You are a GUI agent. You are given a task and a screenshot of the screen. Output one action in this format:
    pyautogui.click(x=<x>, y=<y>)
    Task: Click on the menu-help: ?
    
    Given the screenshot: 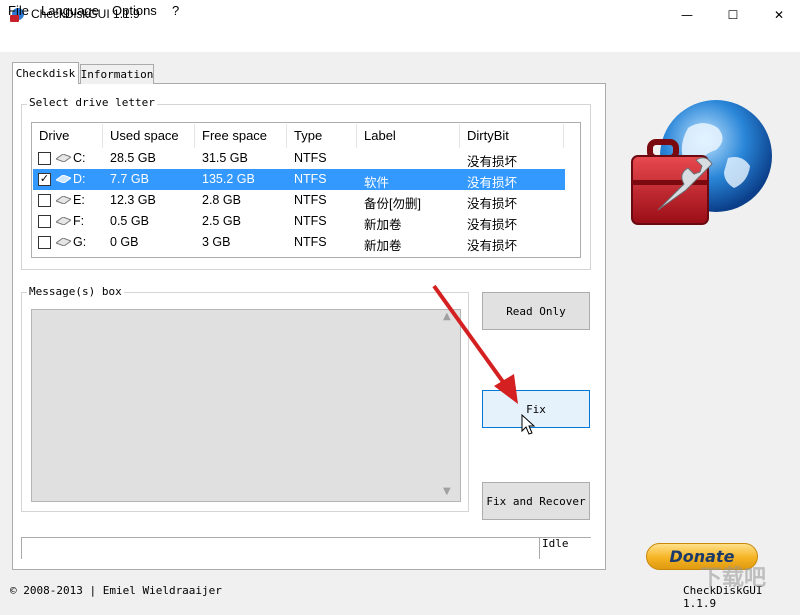 What is the action you would take?
    pyautogui.click(x=175, y=10)
    